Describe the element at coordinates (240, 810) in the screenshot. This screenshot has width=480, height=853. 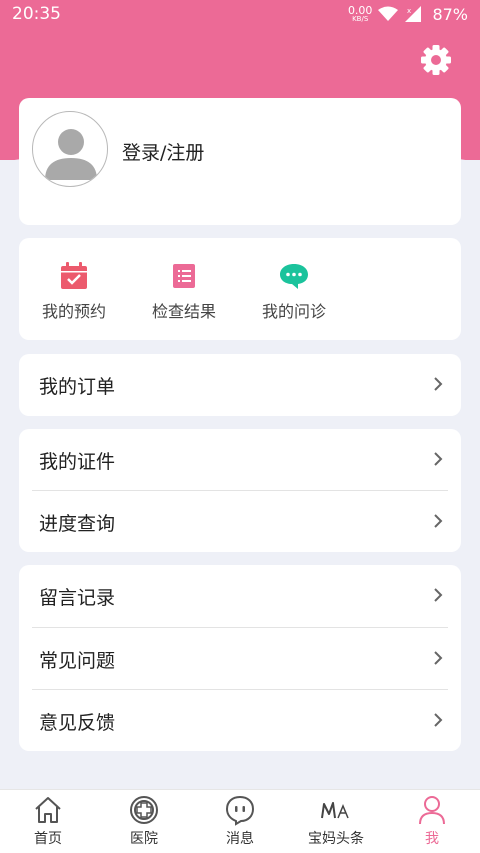
I see `message-face-icon` at that location.